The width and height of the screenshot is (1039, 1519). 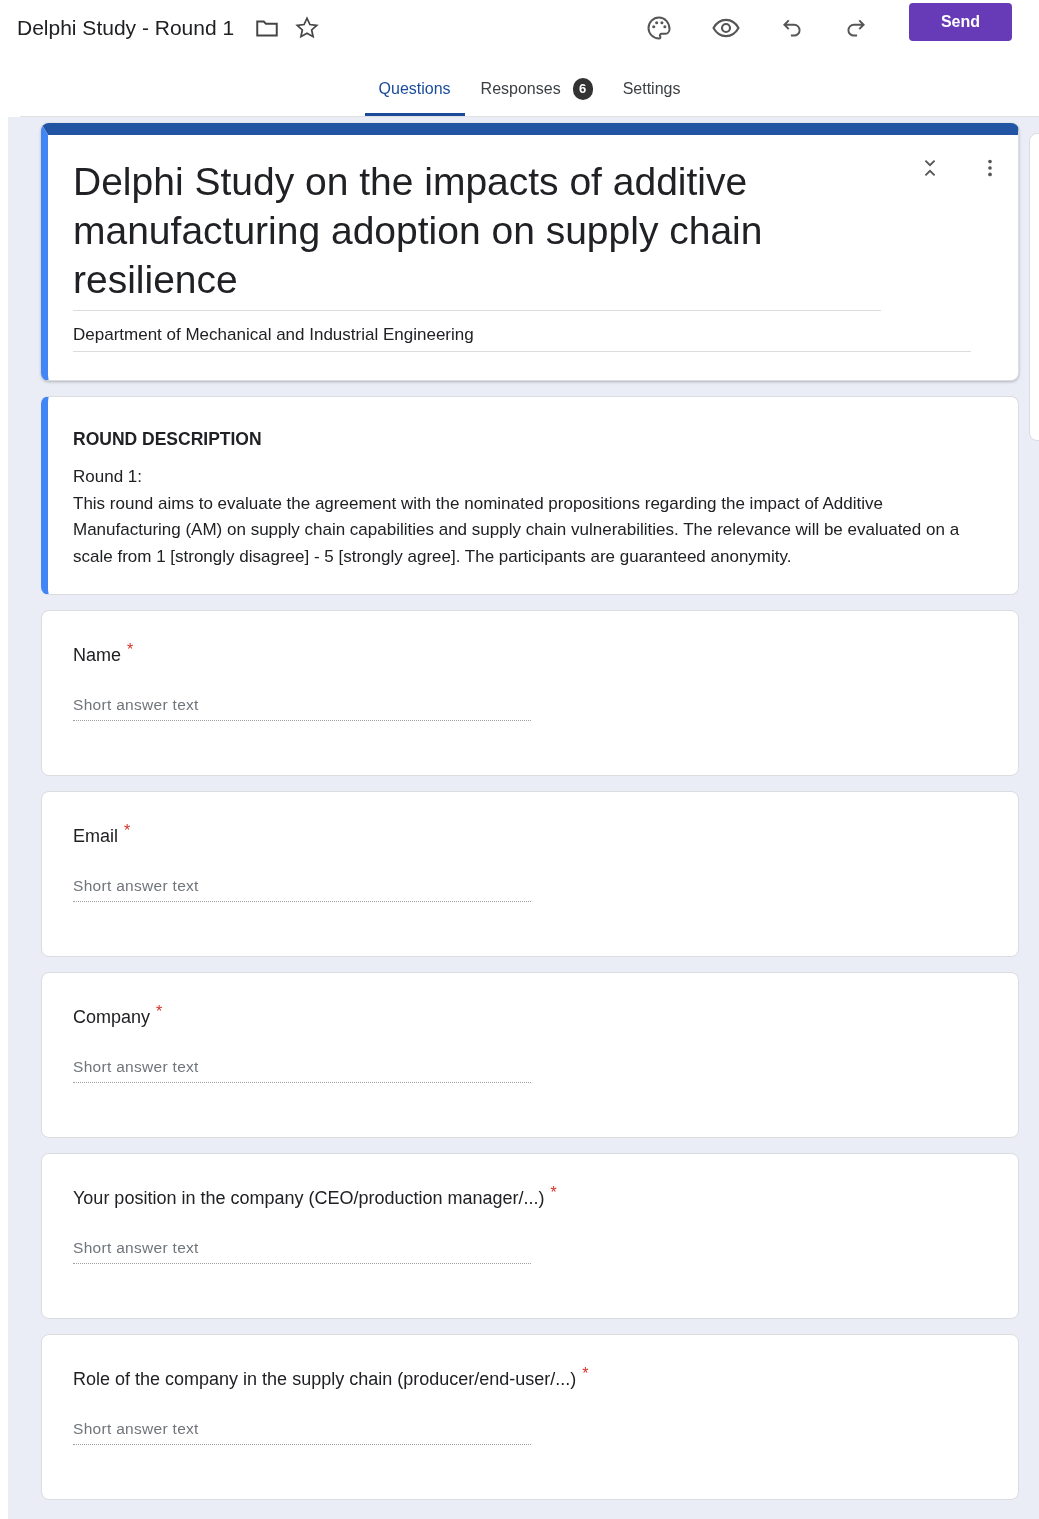 What do you see at coordinates (522, 331) in the screenshot?
I see `form-description: Department of Mechanical and Industrial Engineering` at bounding box center [522, 331].